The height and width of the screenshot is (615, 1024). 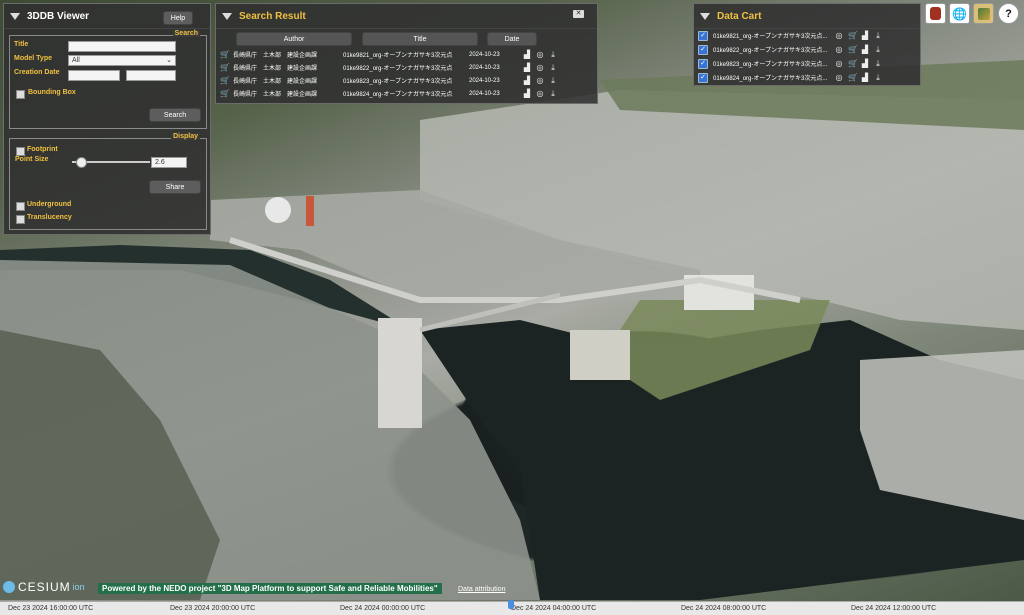 What do you see at coordinates (807, 49) in the screenshot?
I see `cart-item: ✓ 01ke9822_org-オープンナガサキ3次元点... ◎ 🛒 ▟ ⤓` at bounding box center [807, 49].